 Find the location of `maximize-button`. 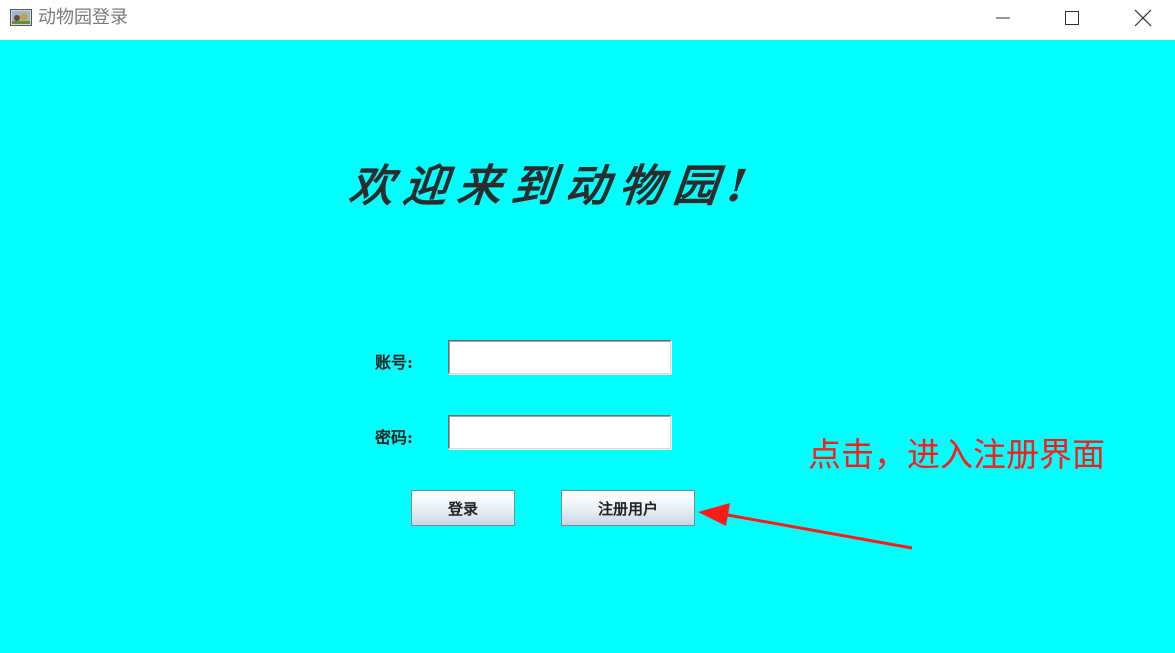

maximize-button is located at coordinates (1072, 18).